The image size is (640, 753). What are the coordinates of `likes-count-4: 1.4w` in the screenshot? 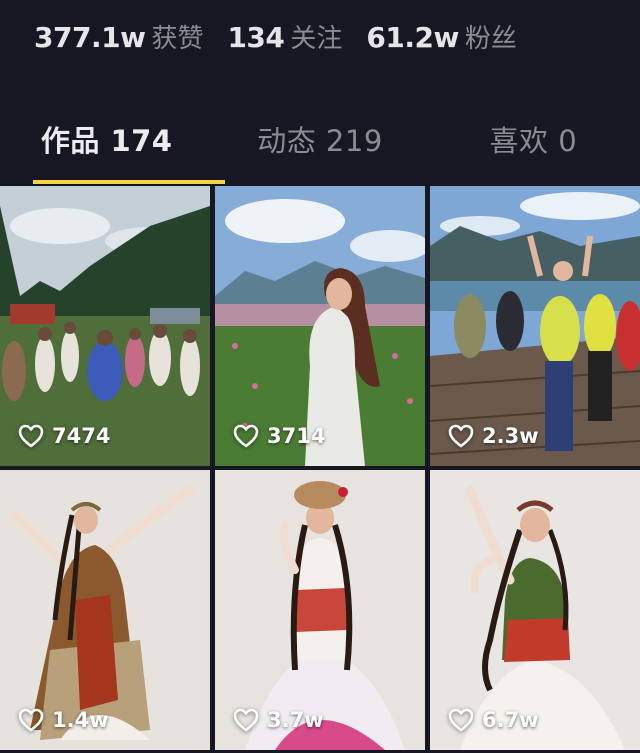 It's located at (63, 720).